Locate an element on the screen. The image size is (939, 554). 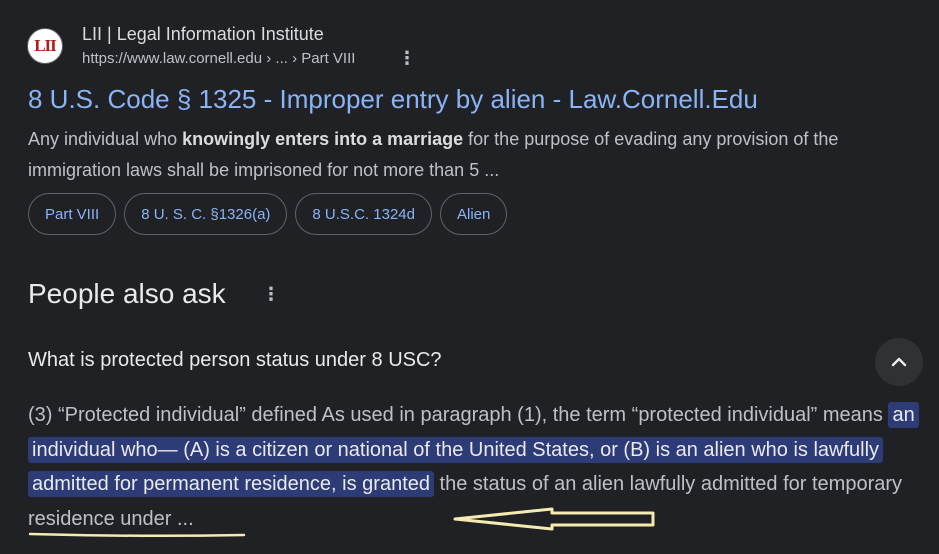
chevron-up-icon is located at coordinates (899, 362).